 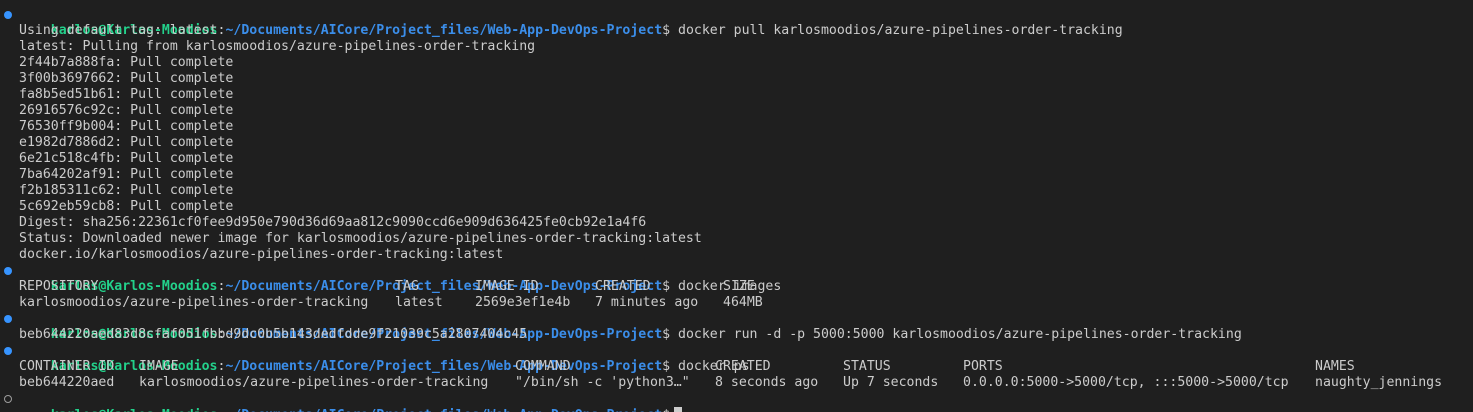 What do you see at coordinates (647, 302) in the screenshot?
I see `images-cell-created: 7 minutes ago` at bounding box center [647, 302].